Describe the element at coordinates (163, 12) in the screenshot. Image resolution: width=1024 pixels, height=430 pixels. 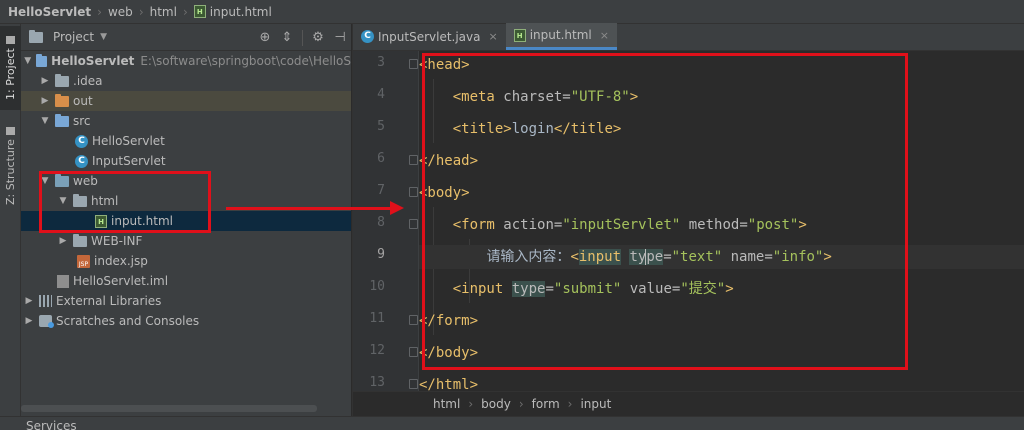
I see `nav-folder-html: html` at that location.